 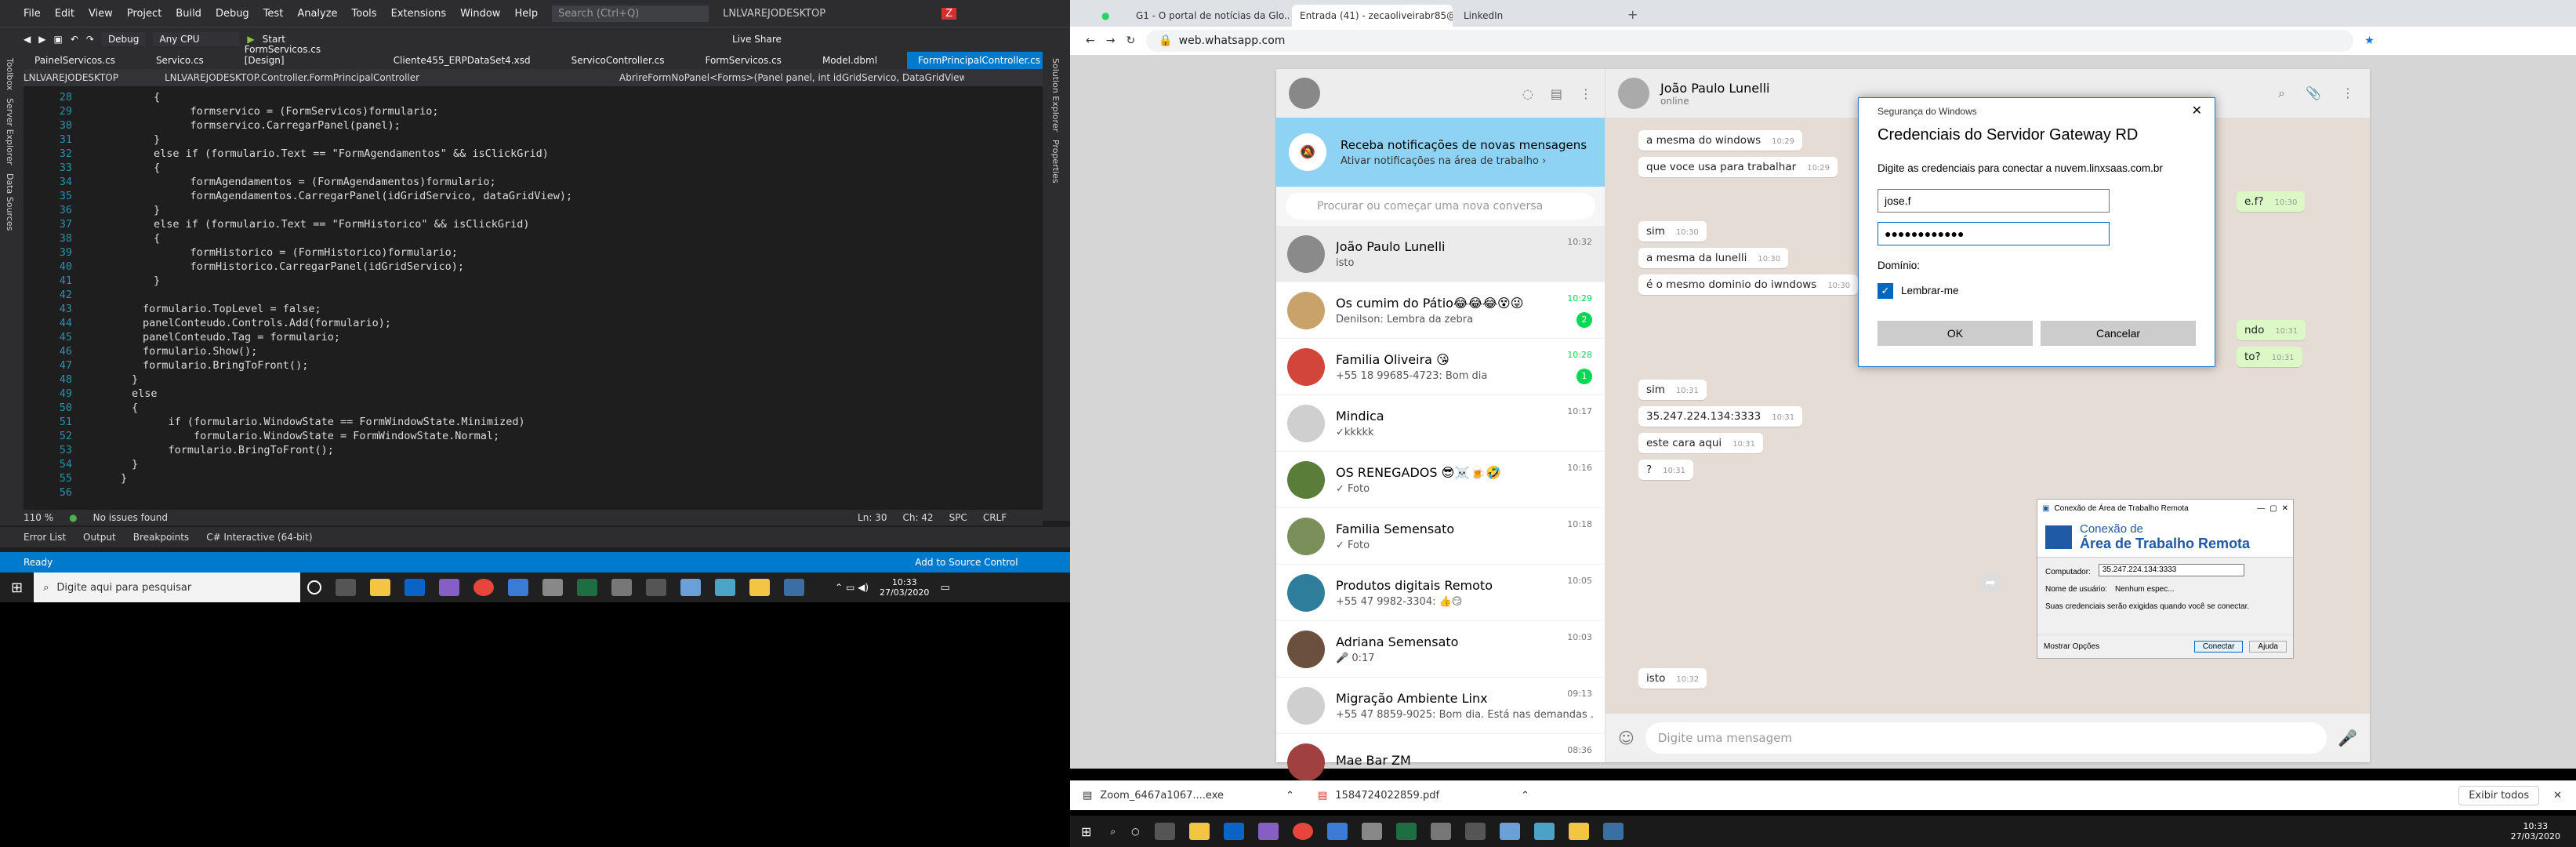 What do you see at coordinates (1721, 416) in the screenshot?
I see `incoming-message: 35.247.224.134:3333 10:31` at bounding box center [1721, 416].